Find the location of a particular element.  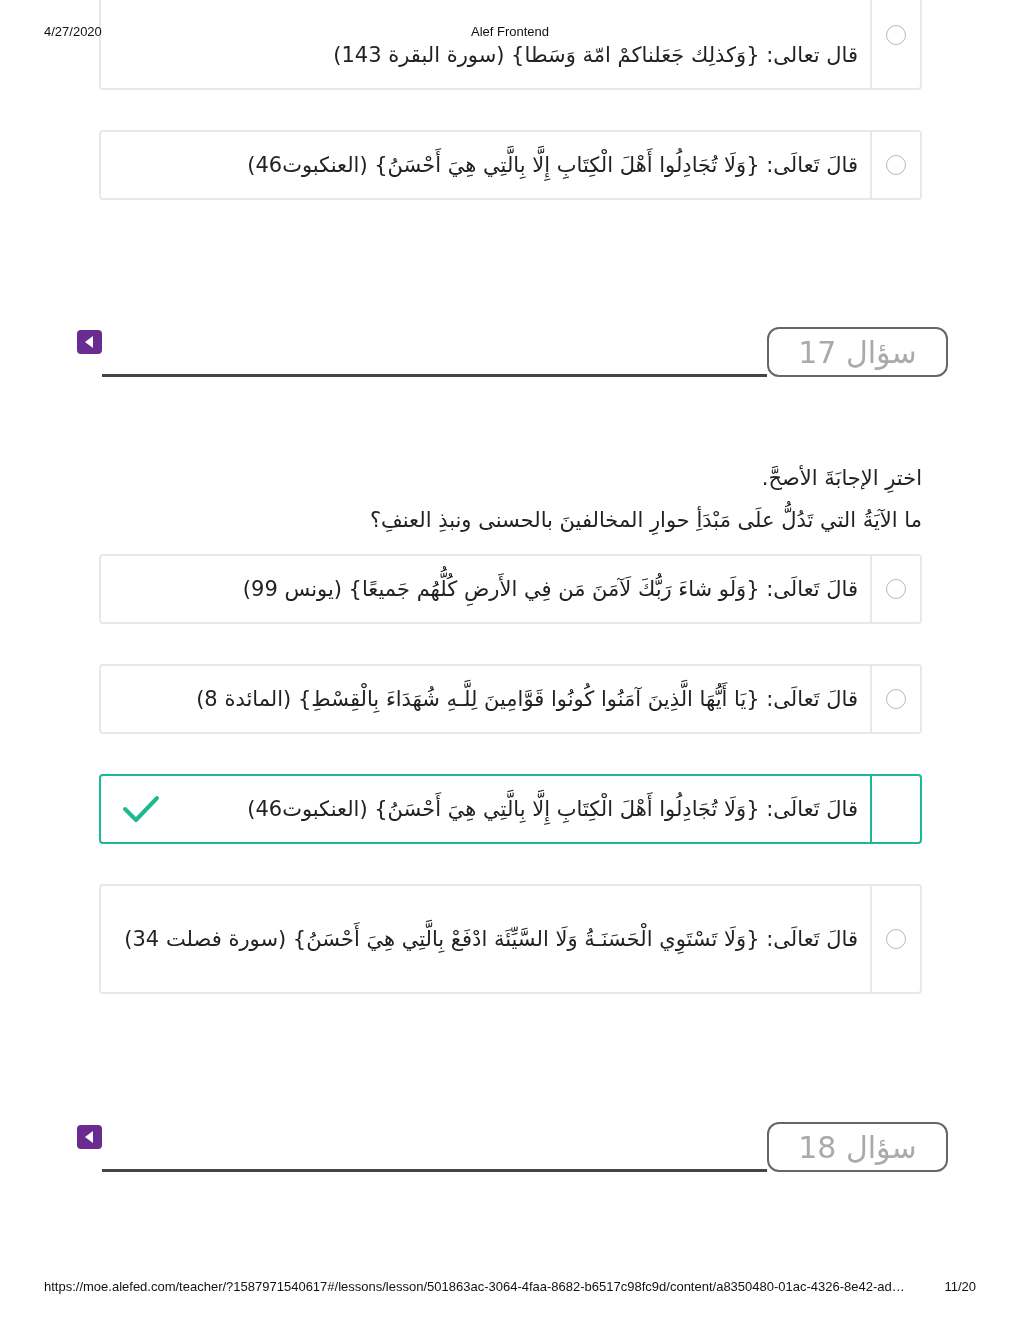

answer-option: قالَ تَعالَى: {وَلَا تَسْتَوِي الْحَسَنَـةُ وَلَا السَّيِّئَة ادْفَعْ بِالَّتِي هِيَ أَحْسَنُ} (سورة فصلت 34) is located at coordinates (510, 939).